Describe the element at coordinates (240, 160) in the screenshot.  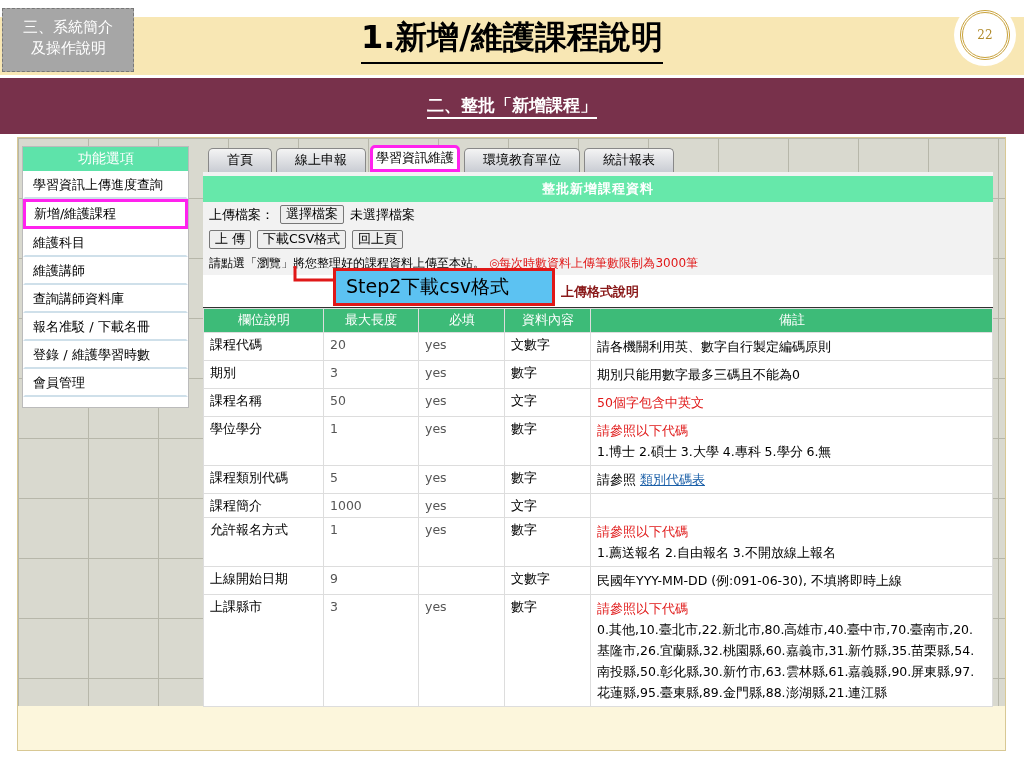
I see `tab: 首頁` at that location.